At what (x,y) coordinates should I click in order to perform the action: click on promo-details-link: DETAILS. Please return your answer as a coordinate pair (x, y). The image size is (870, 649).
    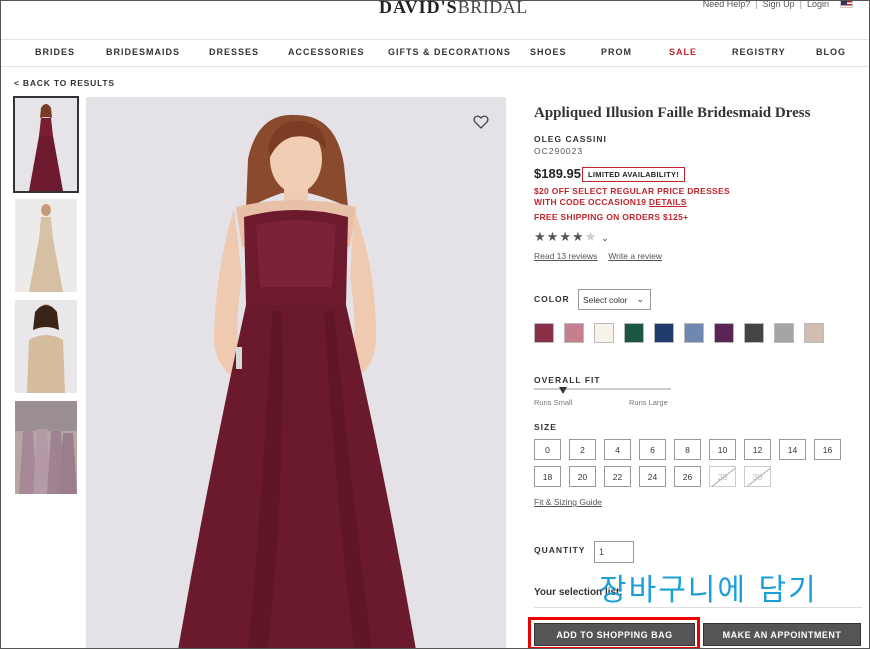
    Looking at the image, I should click on (668, 202).